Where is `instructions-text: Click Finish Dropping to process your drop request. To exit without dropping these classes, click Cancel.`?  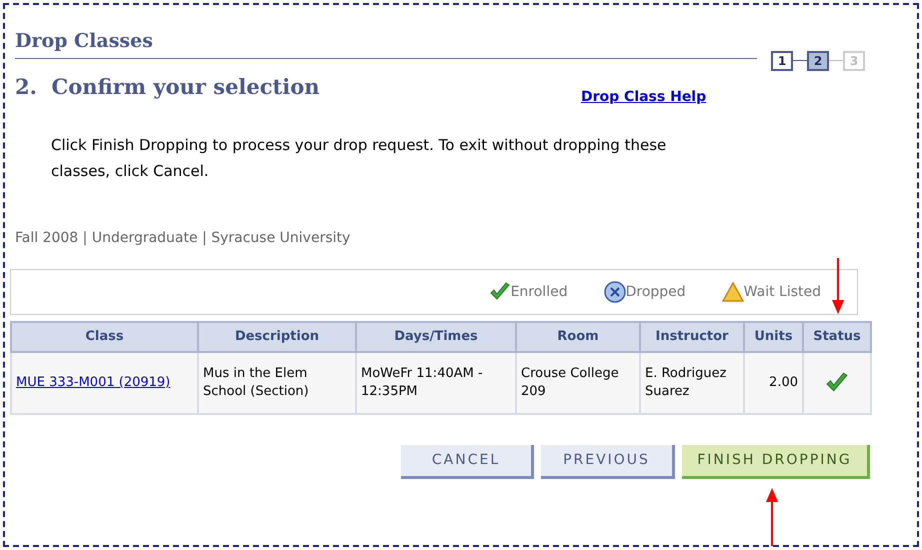
instructions-text: Click Finish Dropping to process your drop request. To exit without dropping these classes, click Cancel. is located at coordinates (359, 158).